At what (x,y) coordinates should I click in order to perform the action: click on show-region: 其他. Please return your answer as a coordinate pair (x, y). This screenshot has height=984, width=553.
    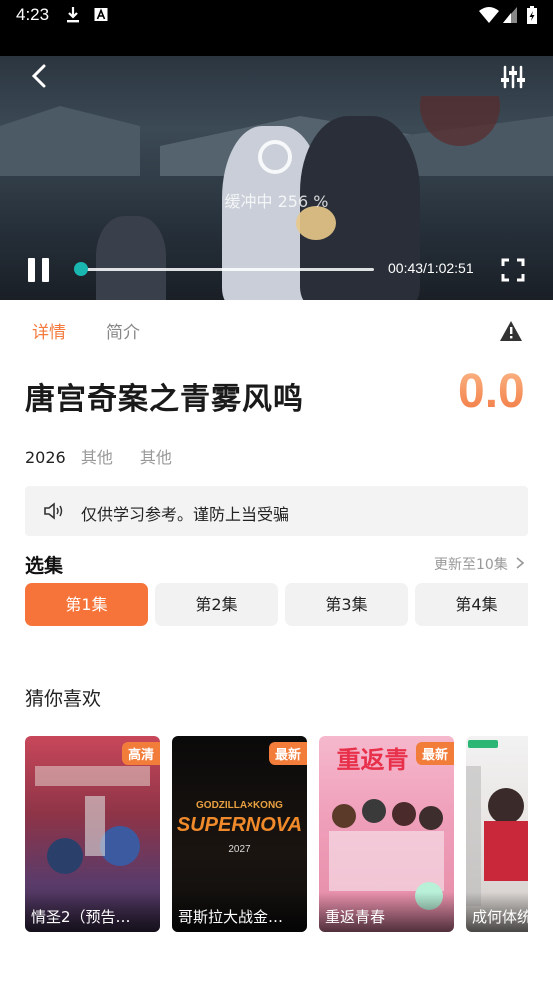
    Looking at the image, I should click on (155, 457).